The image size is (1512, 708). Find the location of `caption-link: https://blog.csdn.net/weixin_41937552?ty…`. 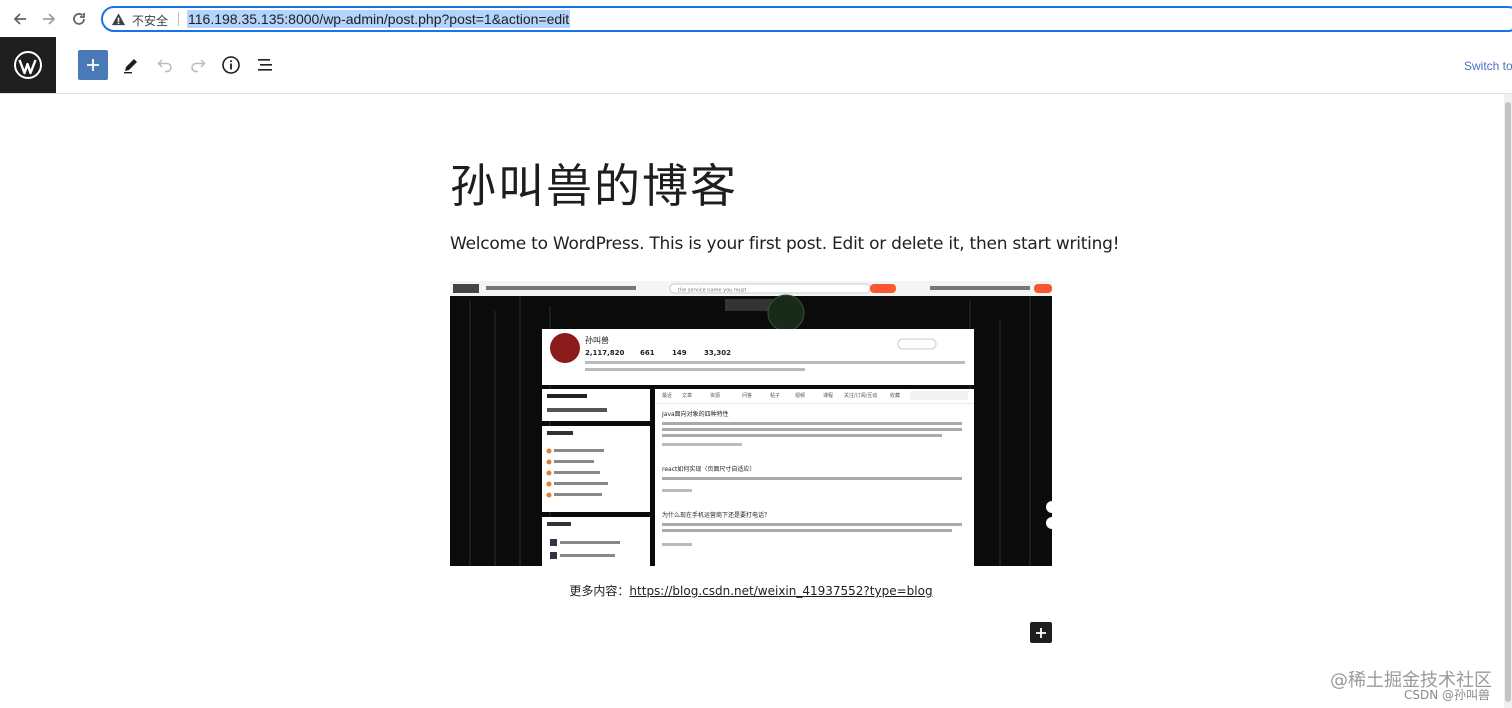

caption-link: https://blog.csdn.net/weixin_41937552?ty… is located at coordinates (780, 591).